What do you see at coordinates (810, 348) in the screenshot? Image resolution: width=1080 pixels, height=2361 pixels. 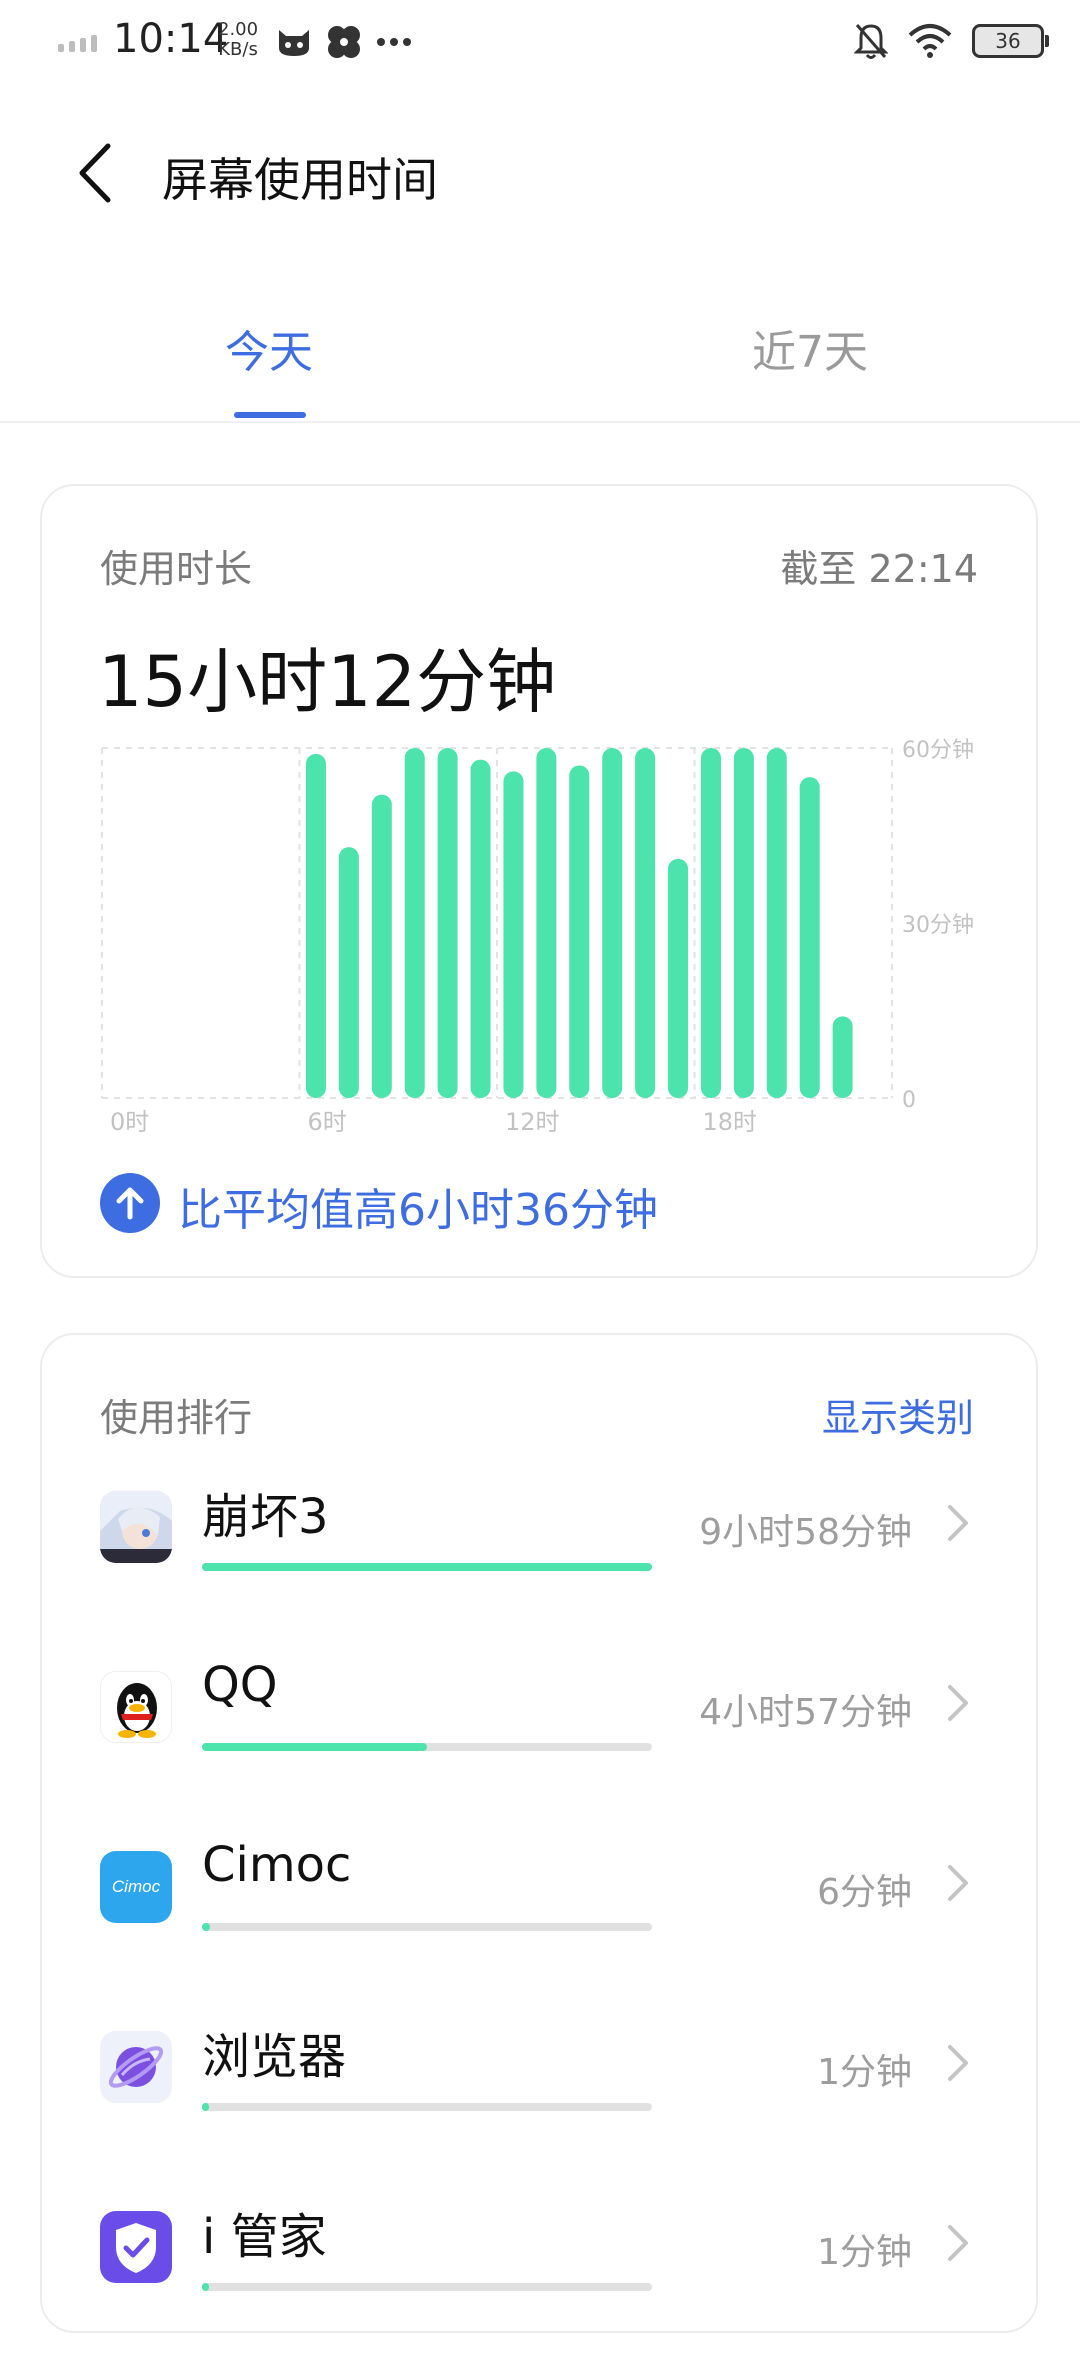 I see `tab-last-7-days: 近7天` at bounding box center [810, 348].